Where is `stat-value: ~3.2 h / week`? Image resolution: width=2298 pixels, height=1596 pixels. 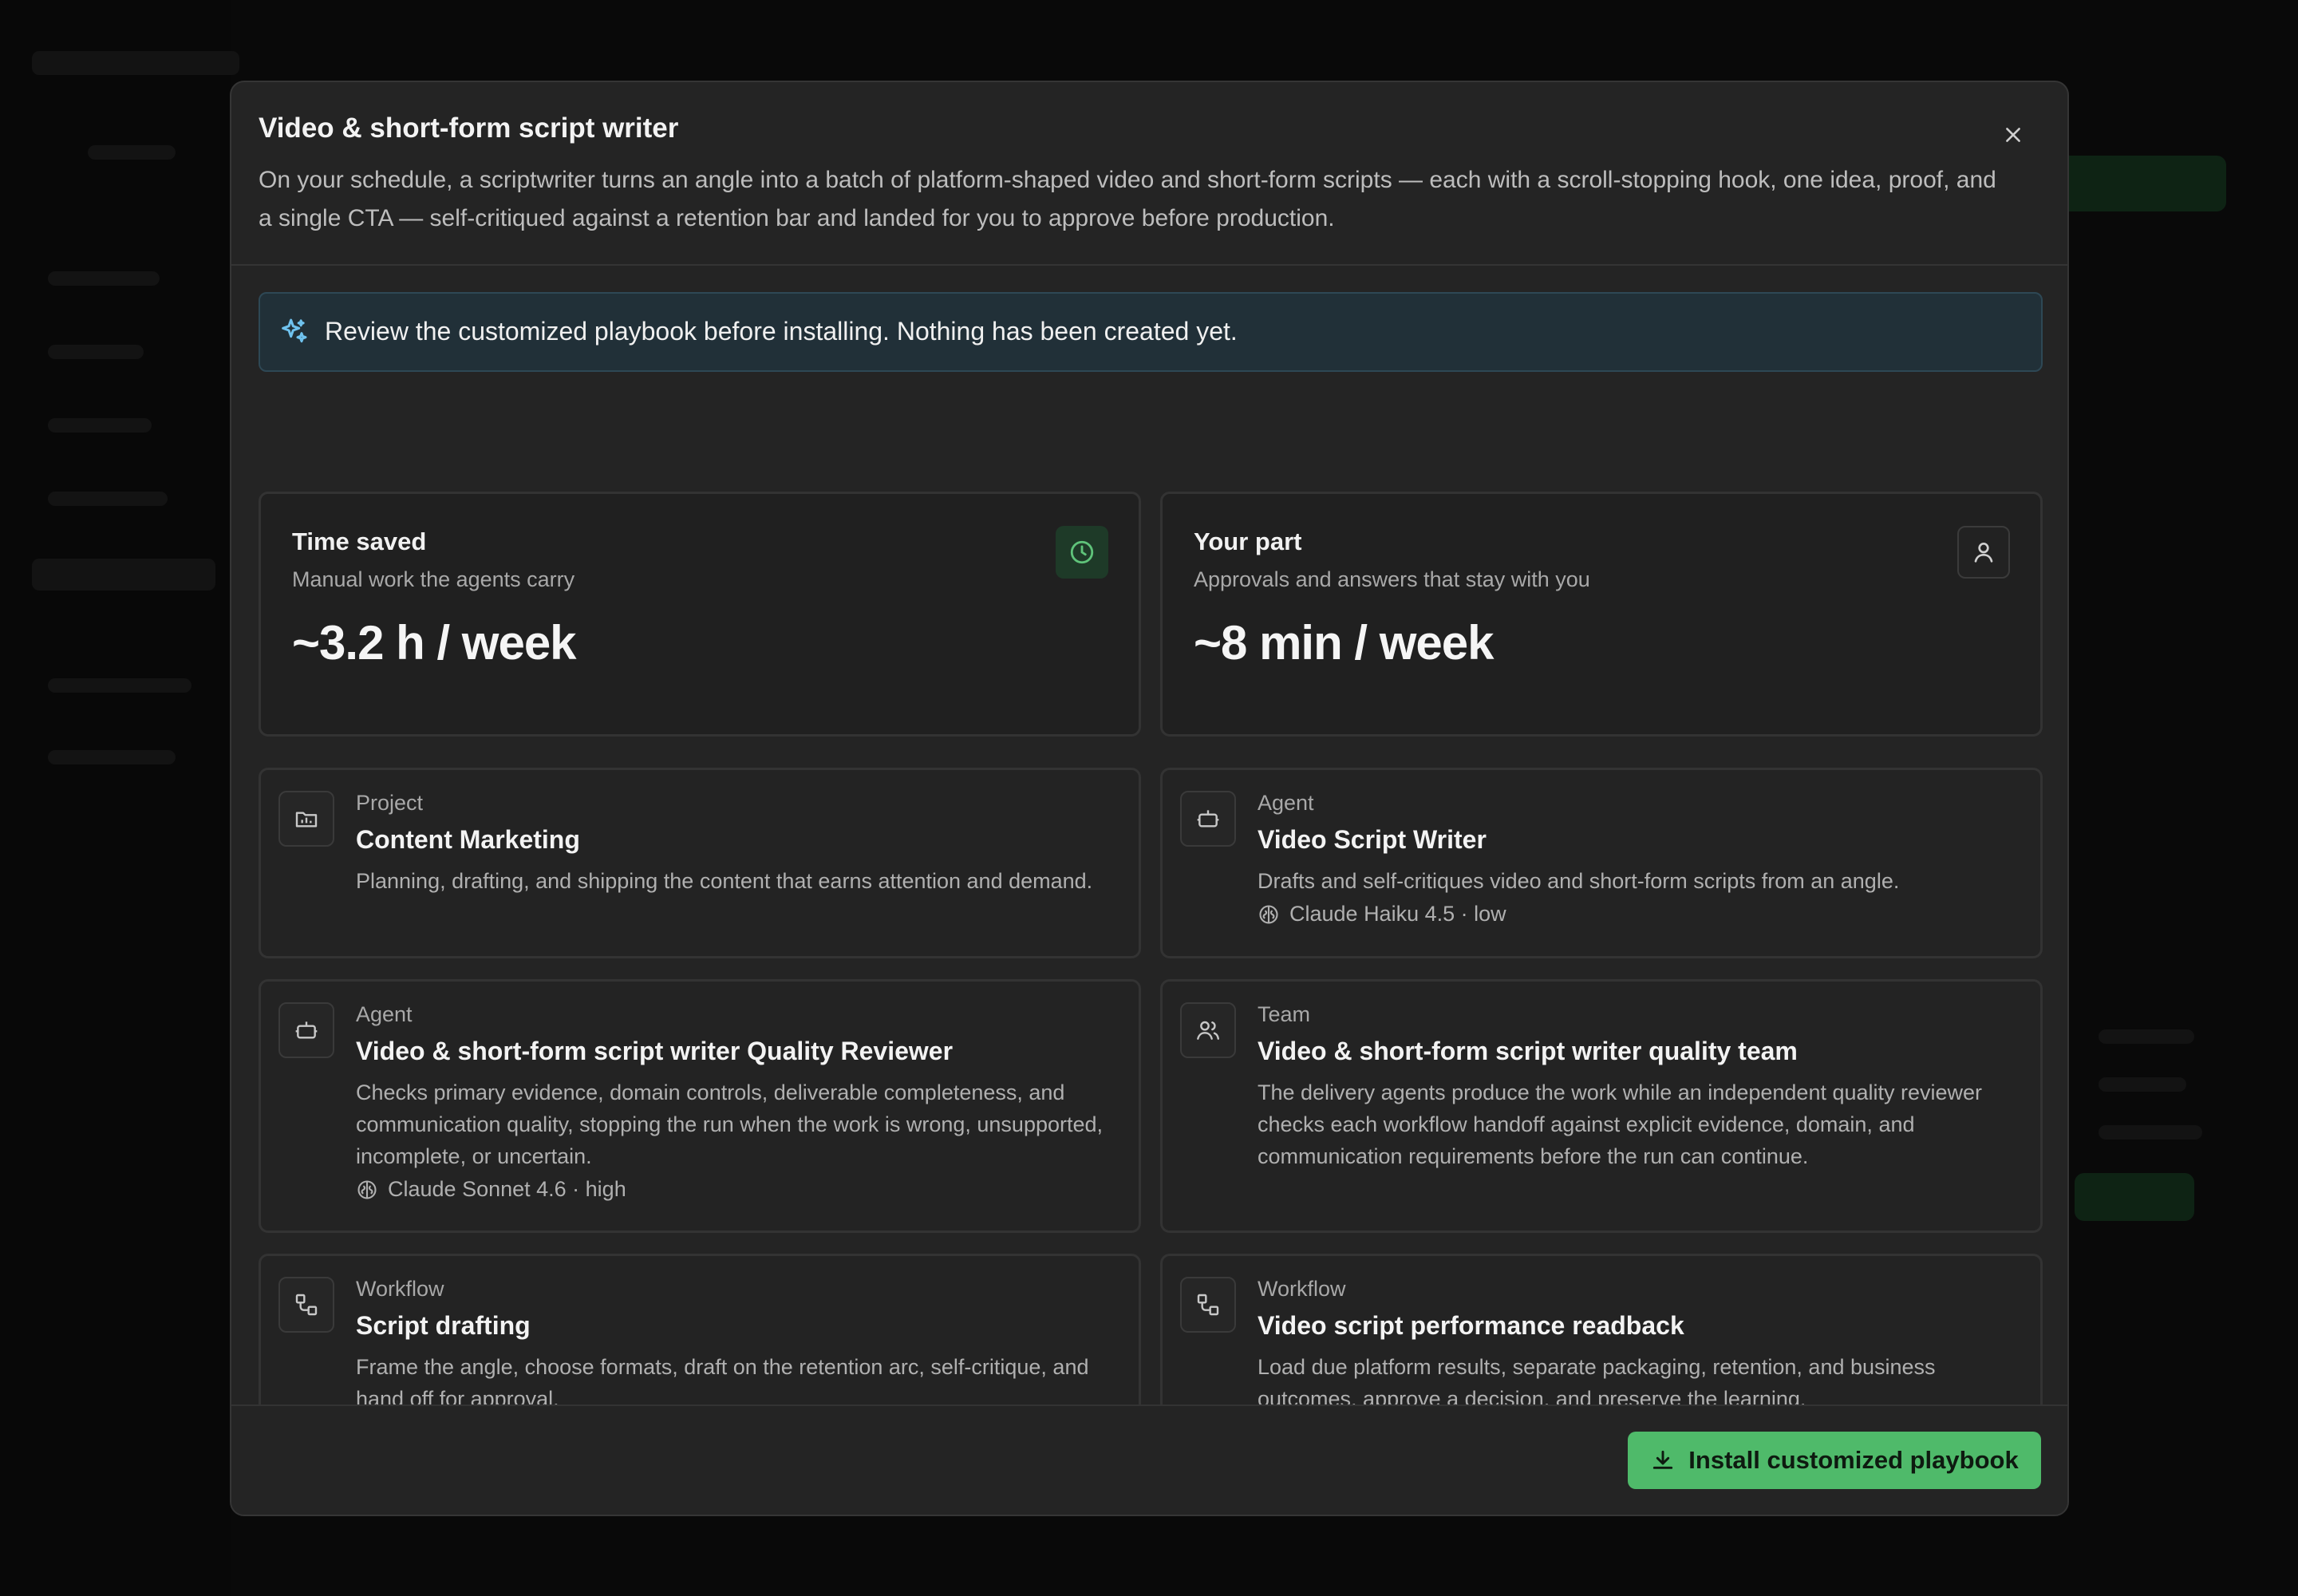 stat-value: ~3.2 h / week is located at coordinates (435, 643).